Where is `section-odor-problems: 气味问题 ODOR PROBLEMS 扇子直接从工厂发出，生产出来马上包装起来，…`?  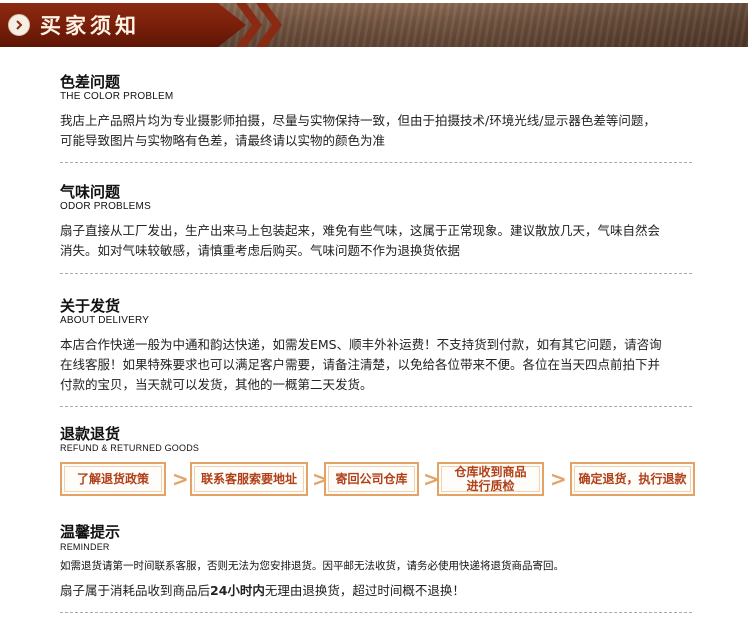
section-odor-problems: 气味问题 ODOR PROBLEMS 扇子直接从工厂发出，生产出来马上包装起来，… is located at coordinates (380, 222).